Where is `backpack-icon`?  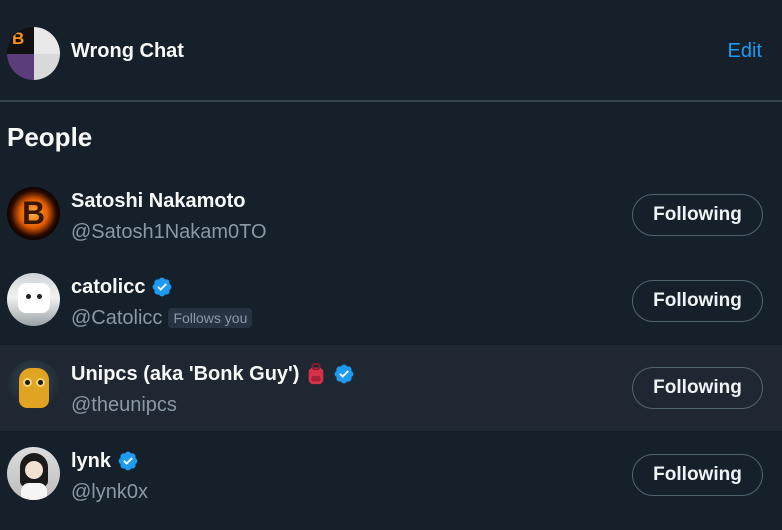
backpack-icon is located at coordinates (316, 374).